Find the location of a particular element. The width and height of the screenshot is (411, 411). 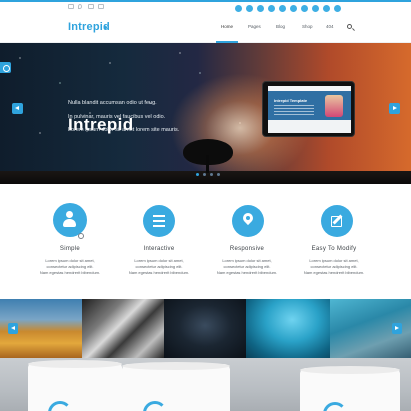

dribbble-icon is located at coordinates (315, 8).